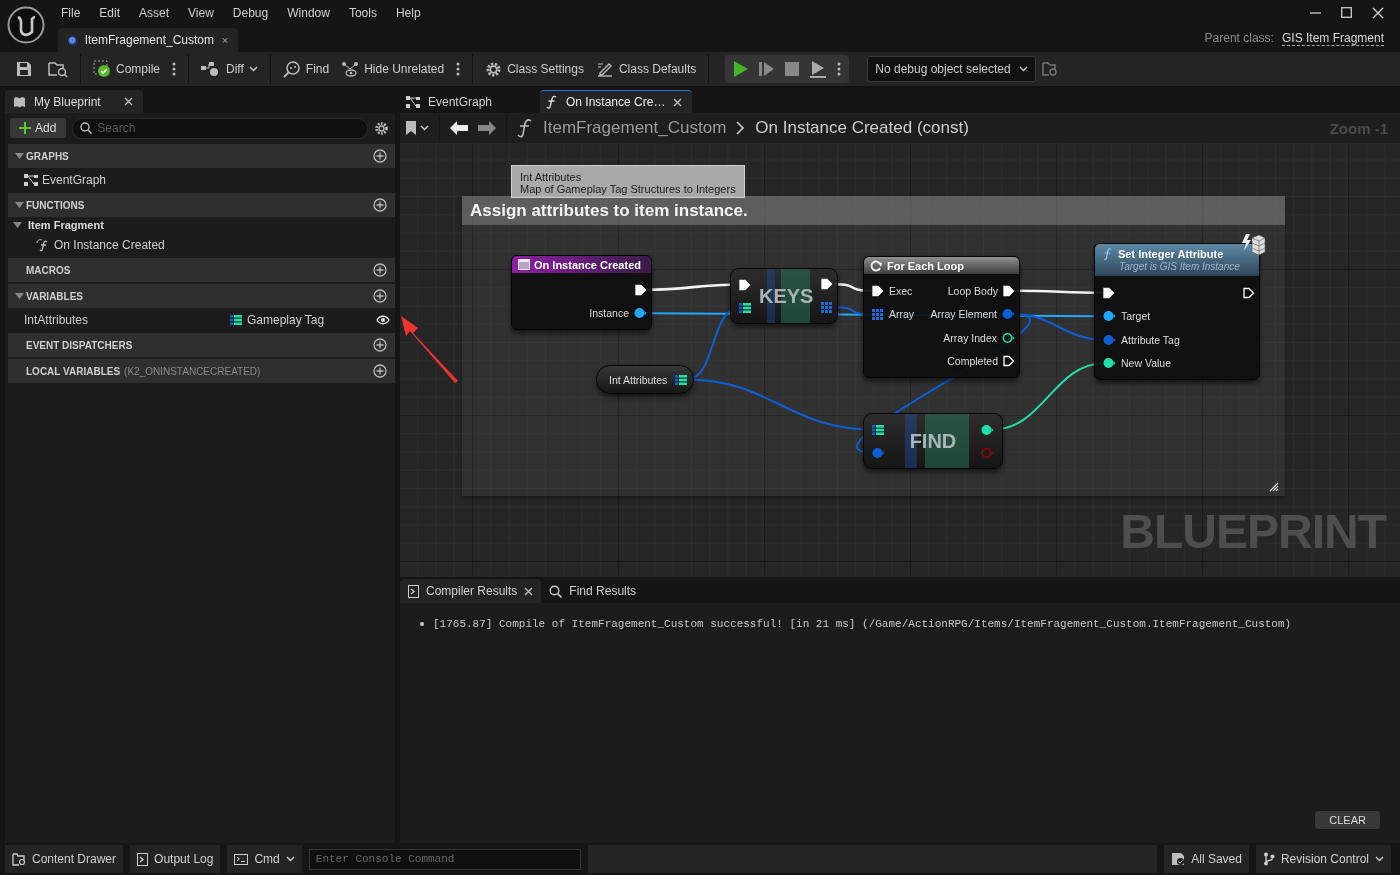 The image size is (1400, 875). I want to click on section-header: MACROS, so click(201, 270).